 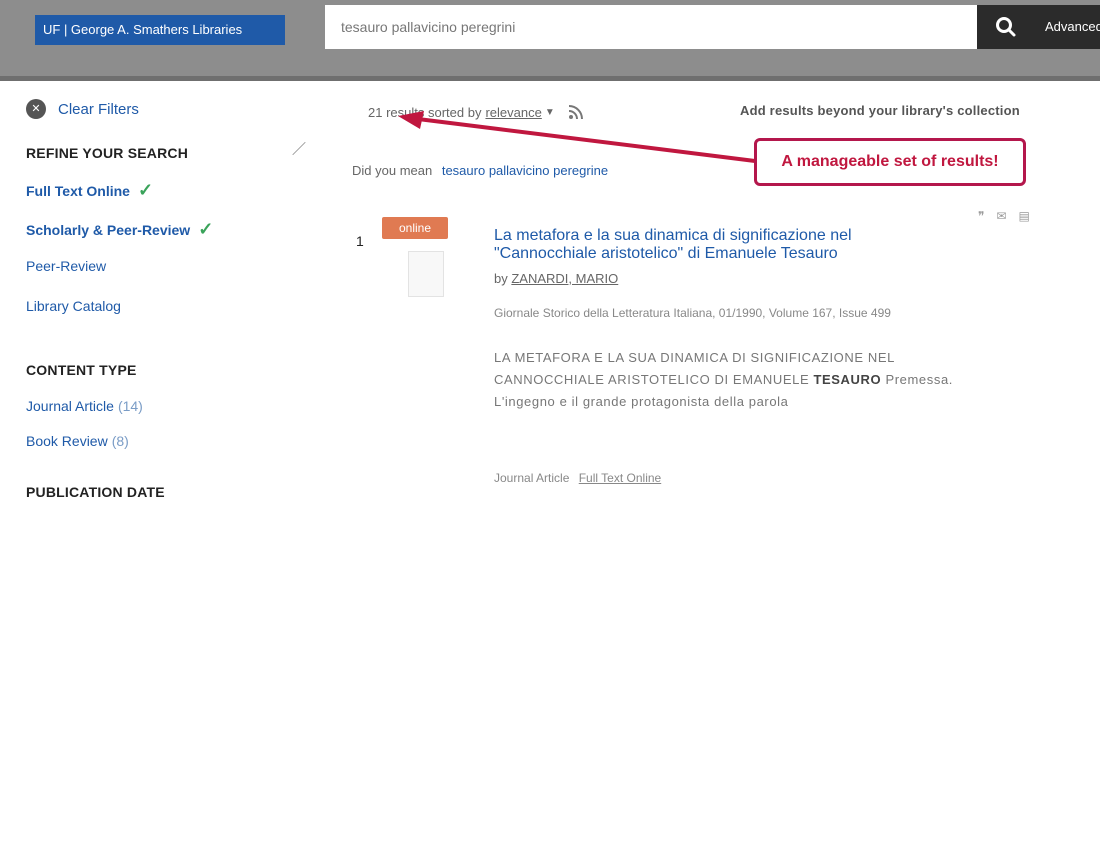 I want to click on facet-label: Full Text Online, so click(x=78, y=190).